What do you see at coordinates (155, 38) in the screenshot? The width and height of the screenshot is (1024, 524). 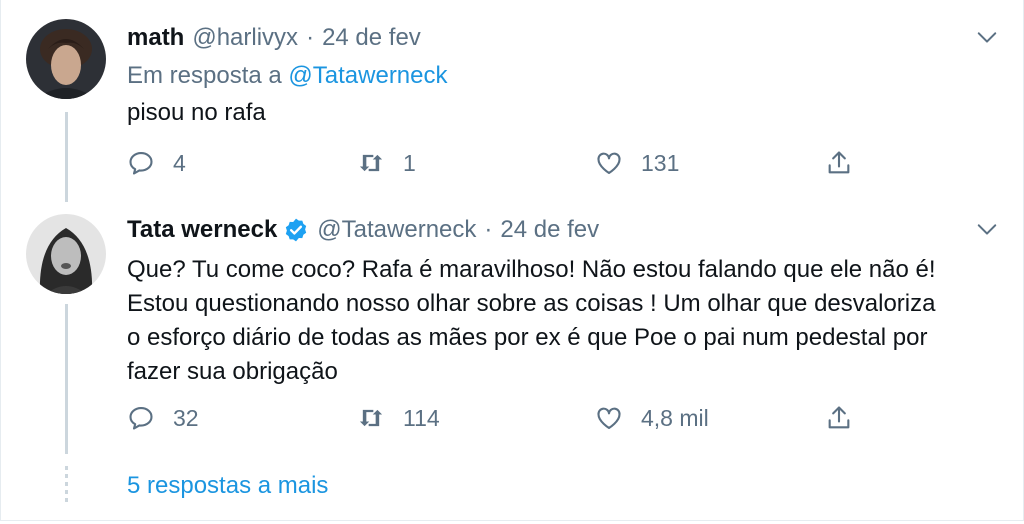 I see `display-name: math` at bounding box center [155, 38].